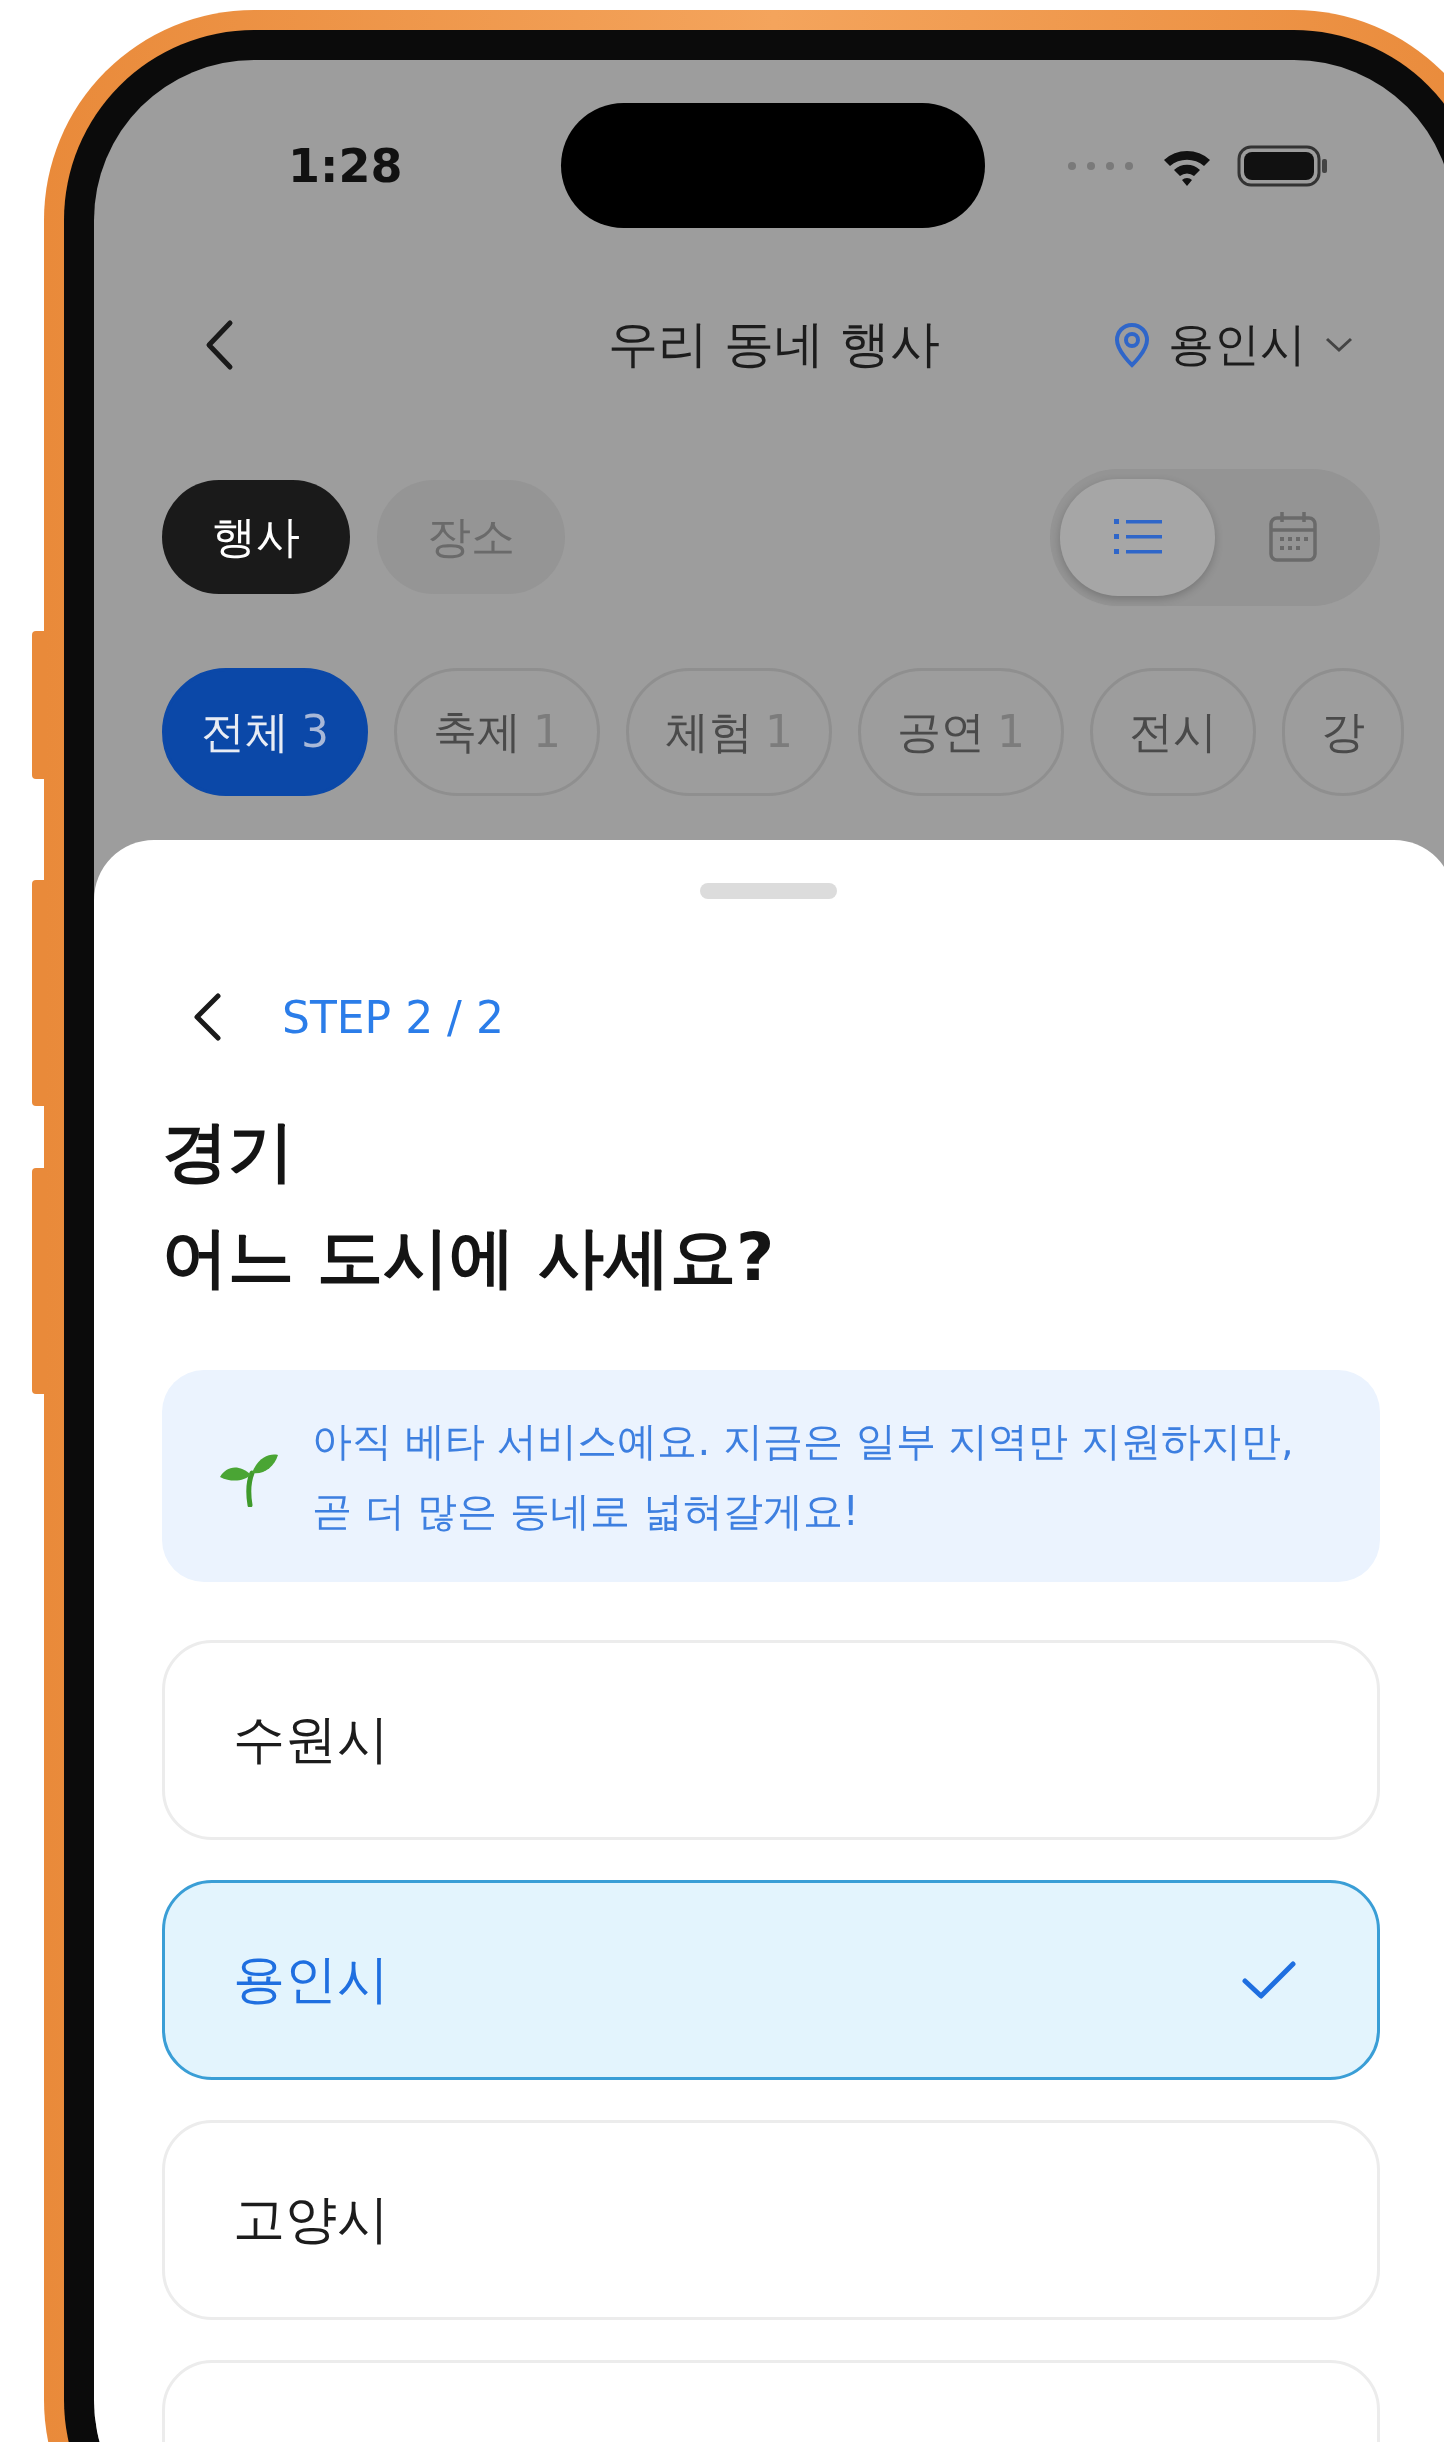  I want to click on page-title: 우리 동네 행사, so click(774, 345).